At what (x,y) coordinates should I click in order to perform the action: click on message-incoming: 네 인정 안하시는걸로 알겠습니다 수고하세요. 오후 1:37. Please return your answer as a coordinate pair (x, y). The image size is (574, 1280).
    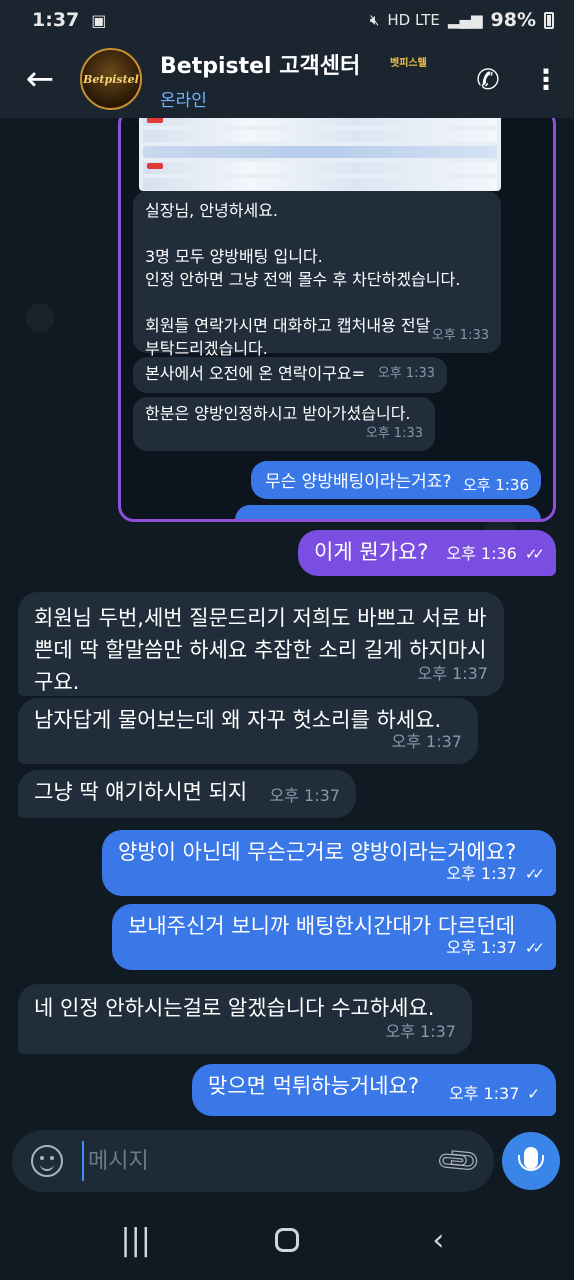
    Looking at the image, I should click on (245, 1019).